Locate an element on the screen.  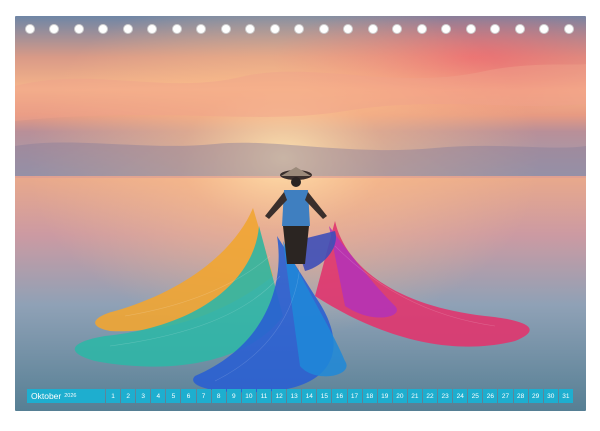
month-label: Oktober 2026 is located at coordinates (66, 396).